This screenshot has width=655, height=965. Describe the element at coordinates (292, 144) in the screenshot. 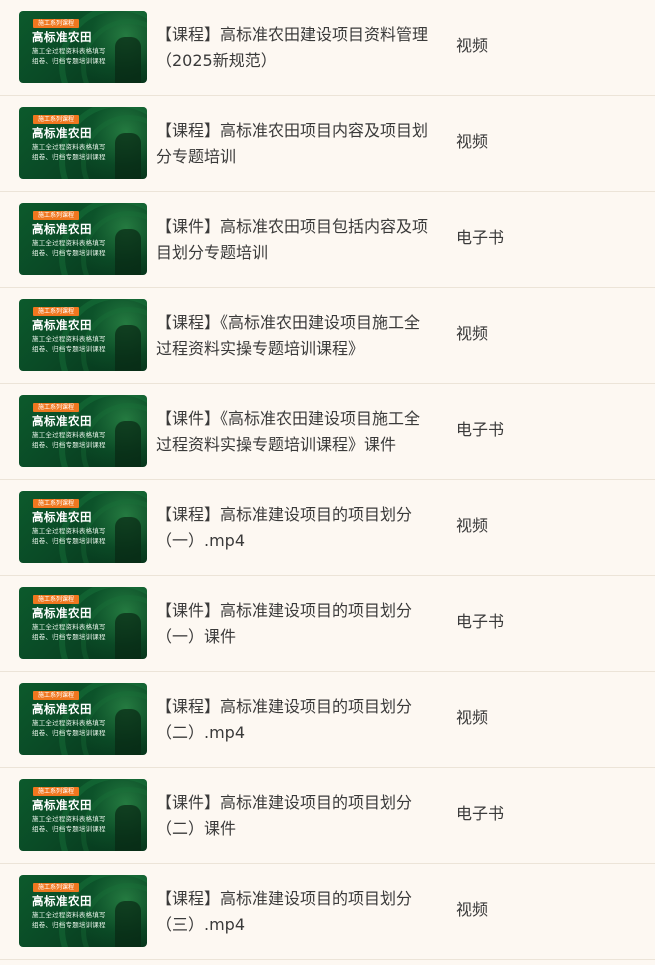

I see `item-title: 【课程】高标准农田项目内容及项目划分专题培训` at that location.